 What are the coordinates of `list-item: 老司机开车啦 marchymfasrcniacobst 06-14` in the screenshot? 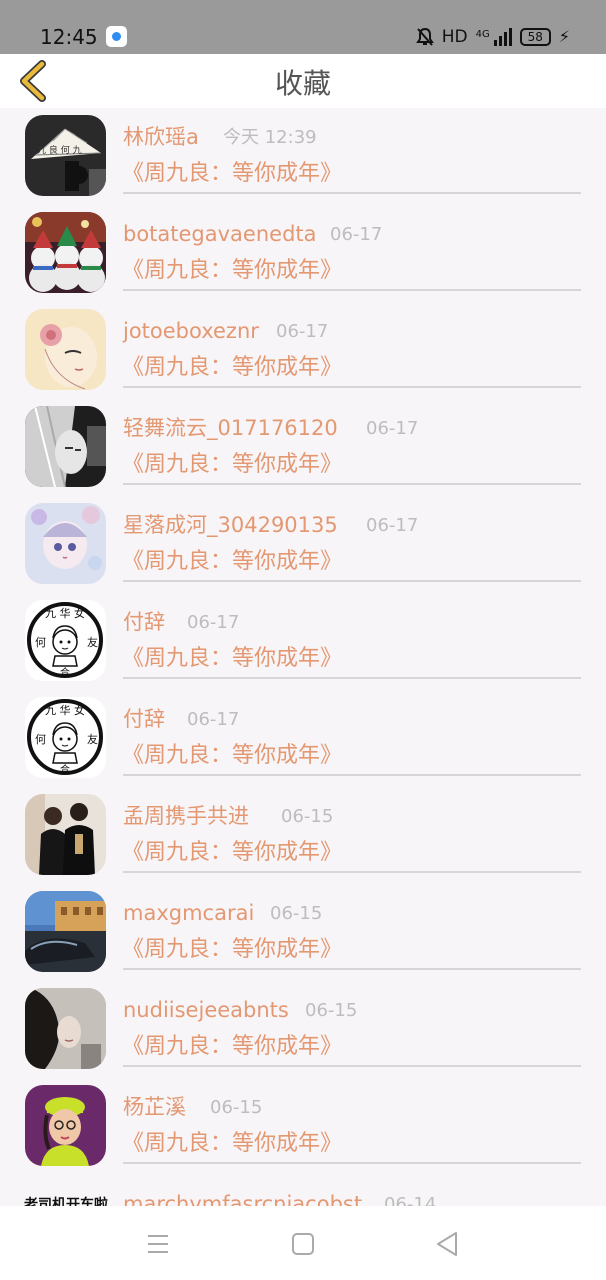 It's located at (303, 1190).